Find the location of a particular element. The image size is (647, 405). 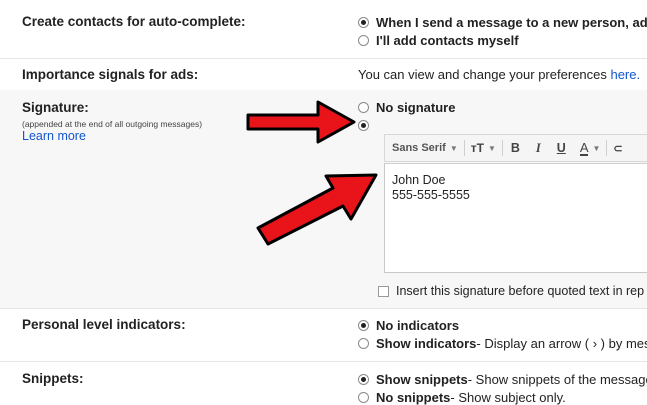

signature-label: Signature: is located at coordinates (55, 107).